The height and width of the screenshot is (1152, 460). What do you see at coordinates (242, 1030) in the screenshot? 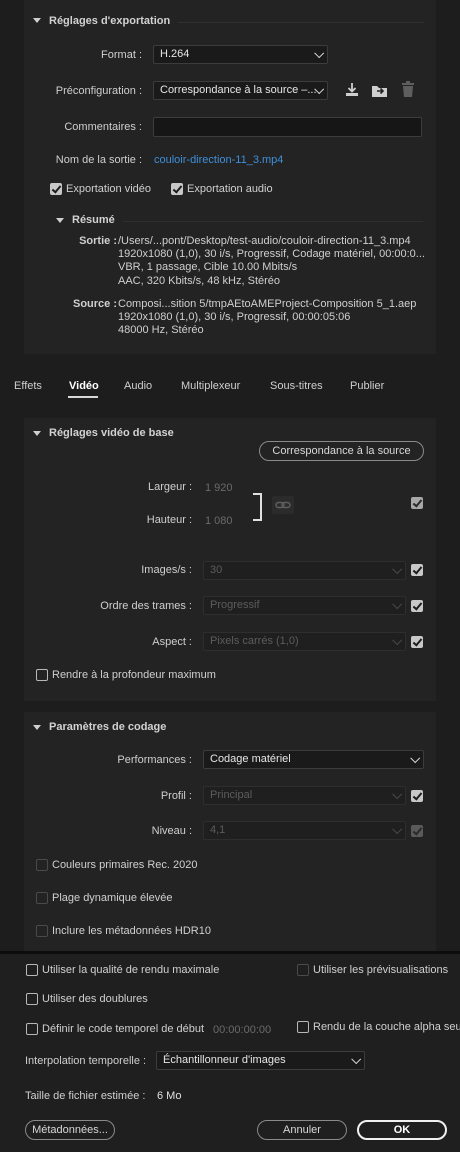
I see `start-timecode-value: 00:00:00:00` at bounding box center [242, 1030].